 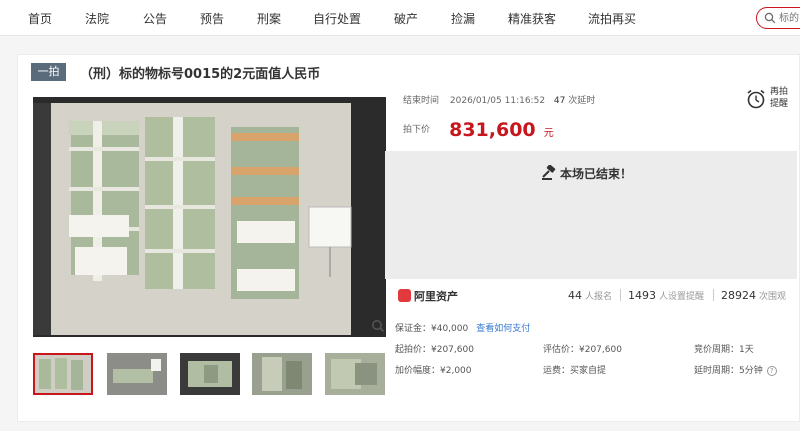 I want to click on end-time-value: 2026/01/05 11:16:52, so click(x=497, y=101).